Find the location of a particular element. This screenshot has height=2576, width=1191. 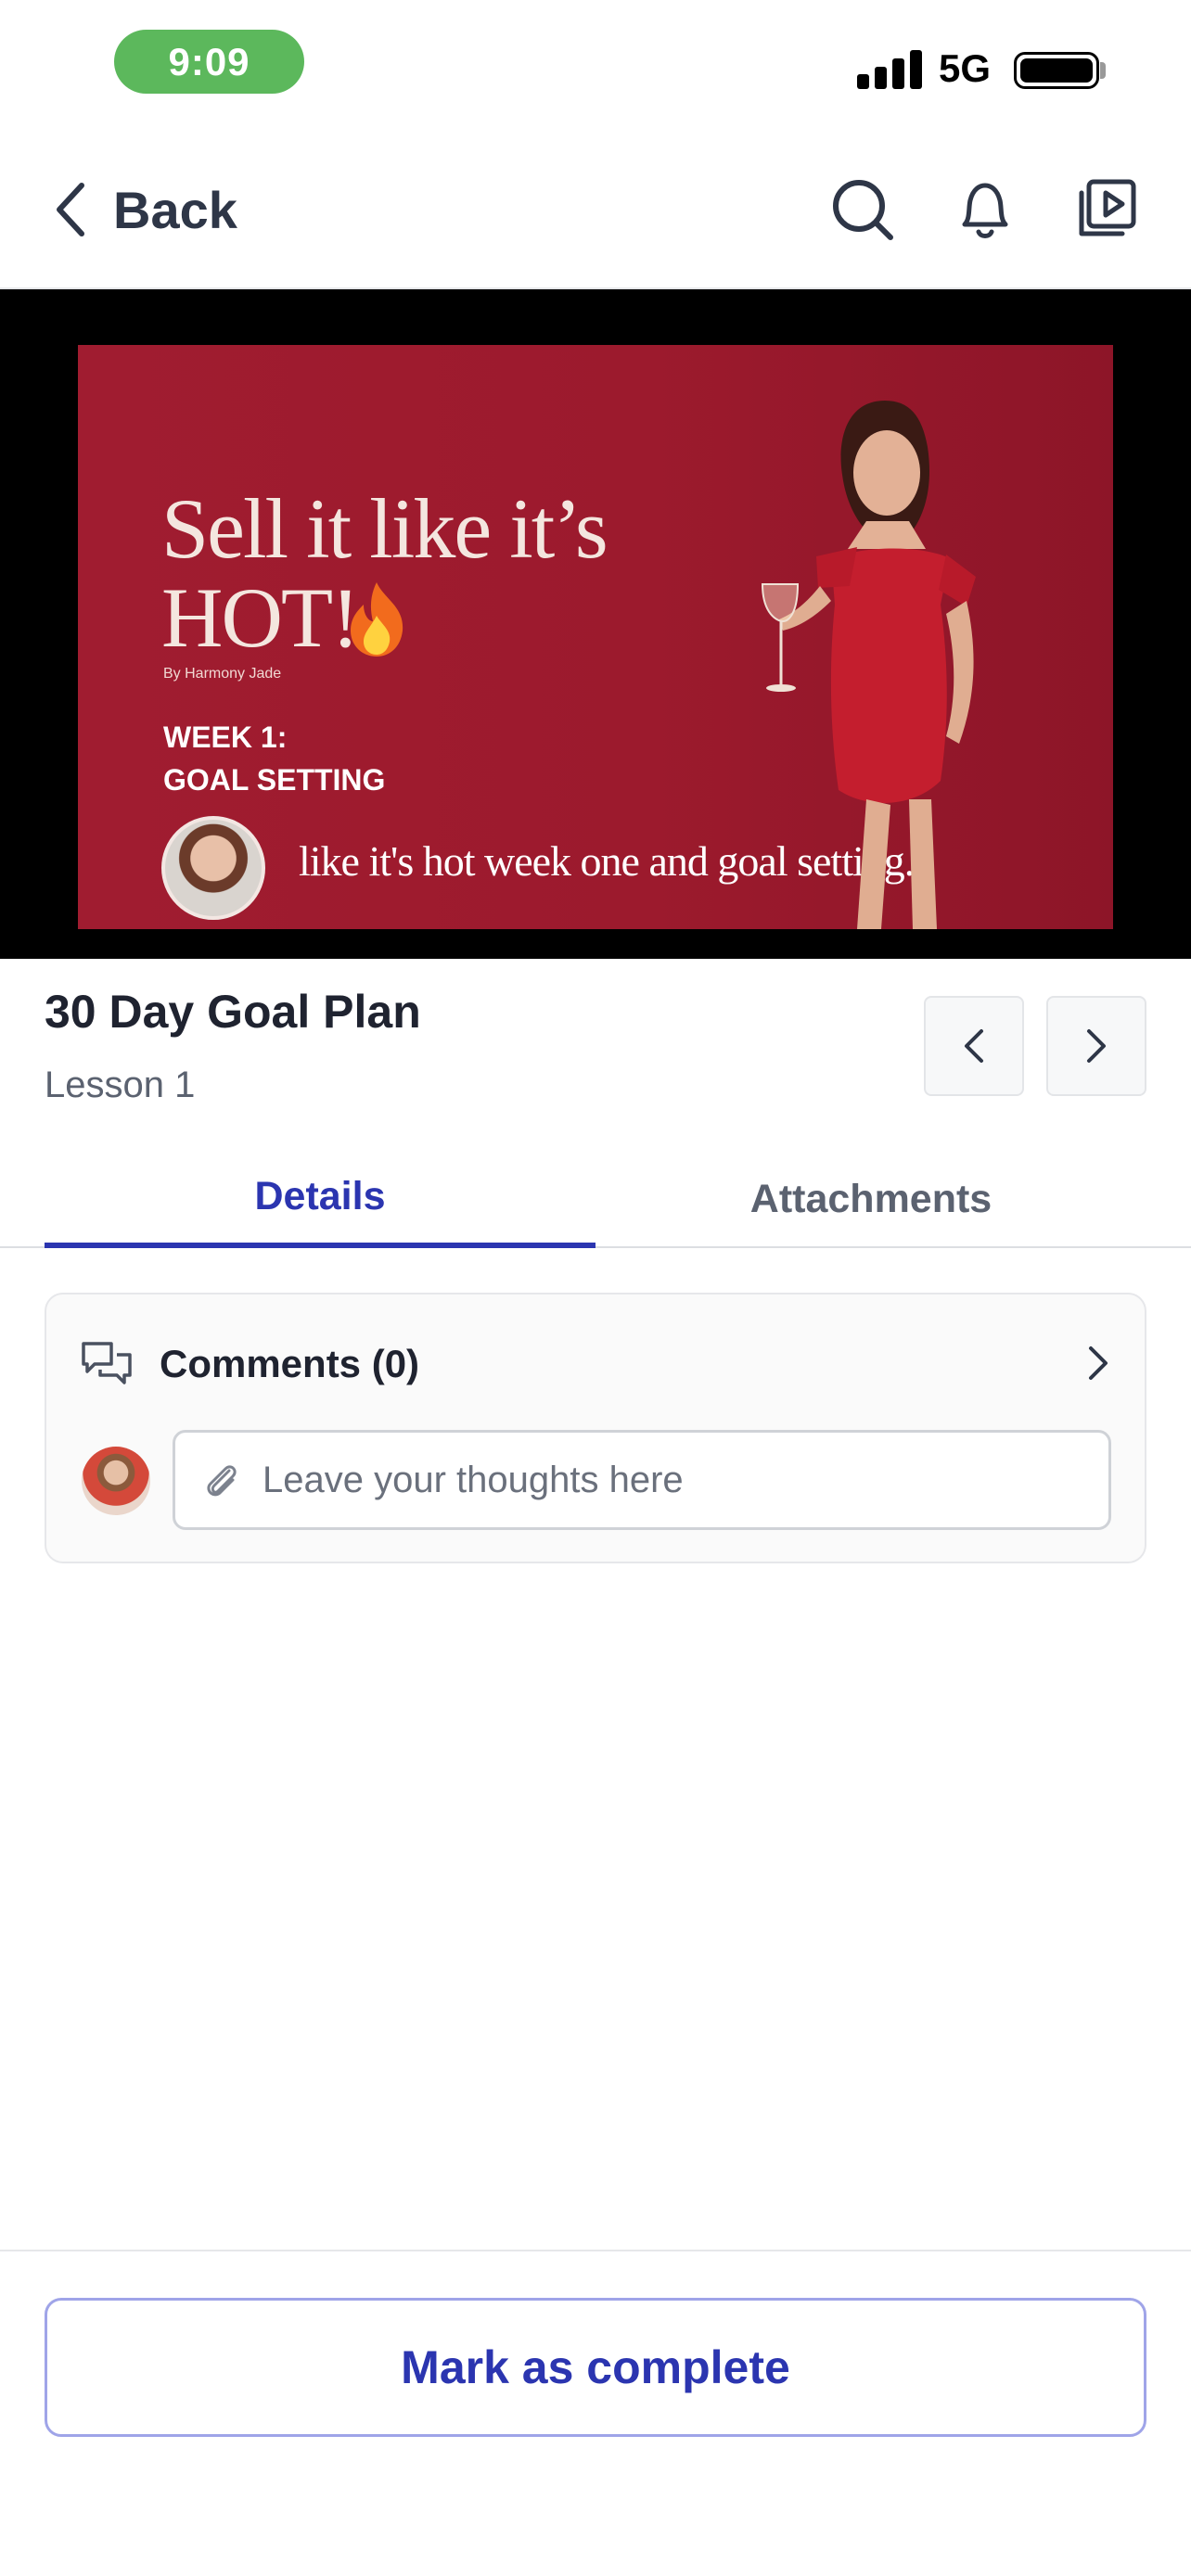

comments-header: Comments (0) is located at coordinates (597, 1364).